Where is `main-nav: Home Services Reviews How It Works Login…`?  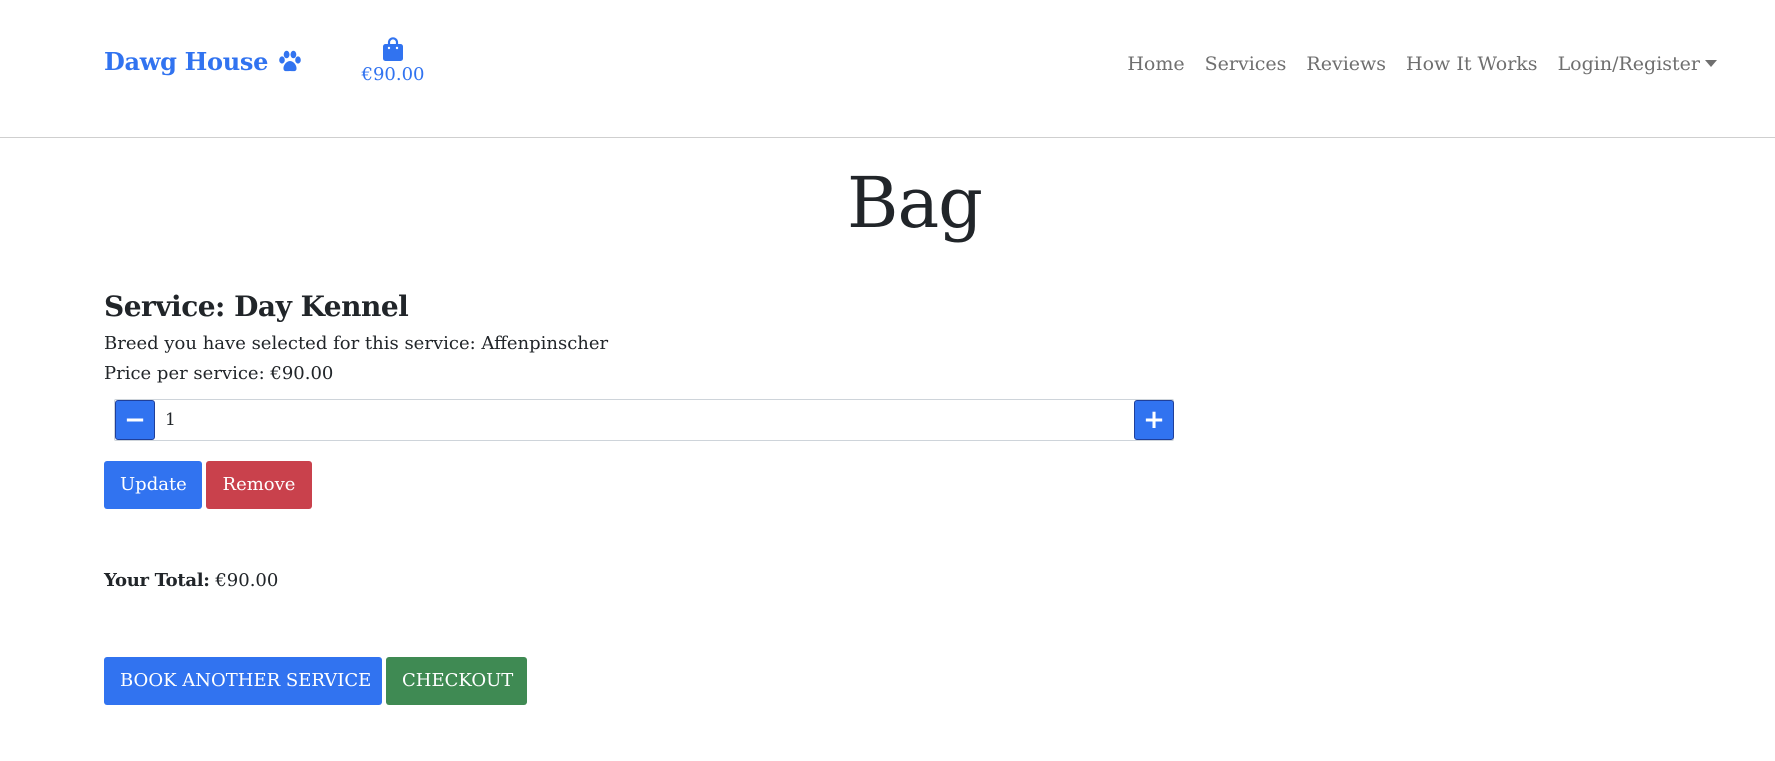 main-nav: Home Services Reviews How It Works Login… is located at coordinates (1412, 64).